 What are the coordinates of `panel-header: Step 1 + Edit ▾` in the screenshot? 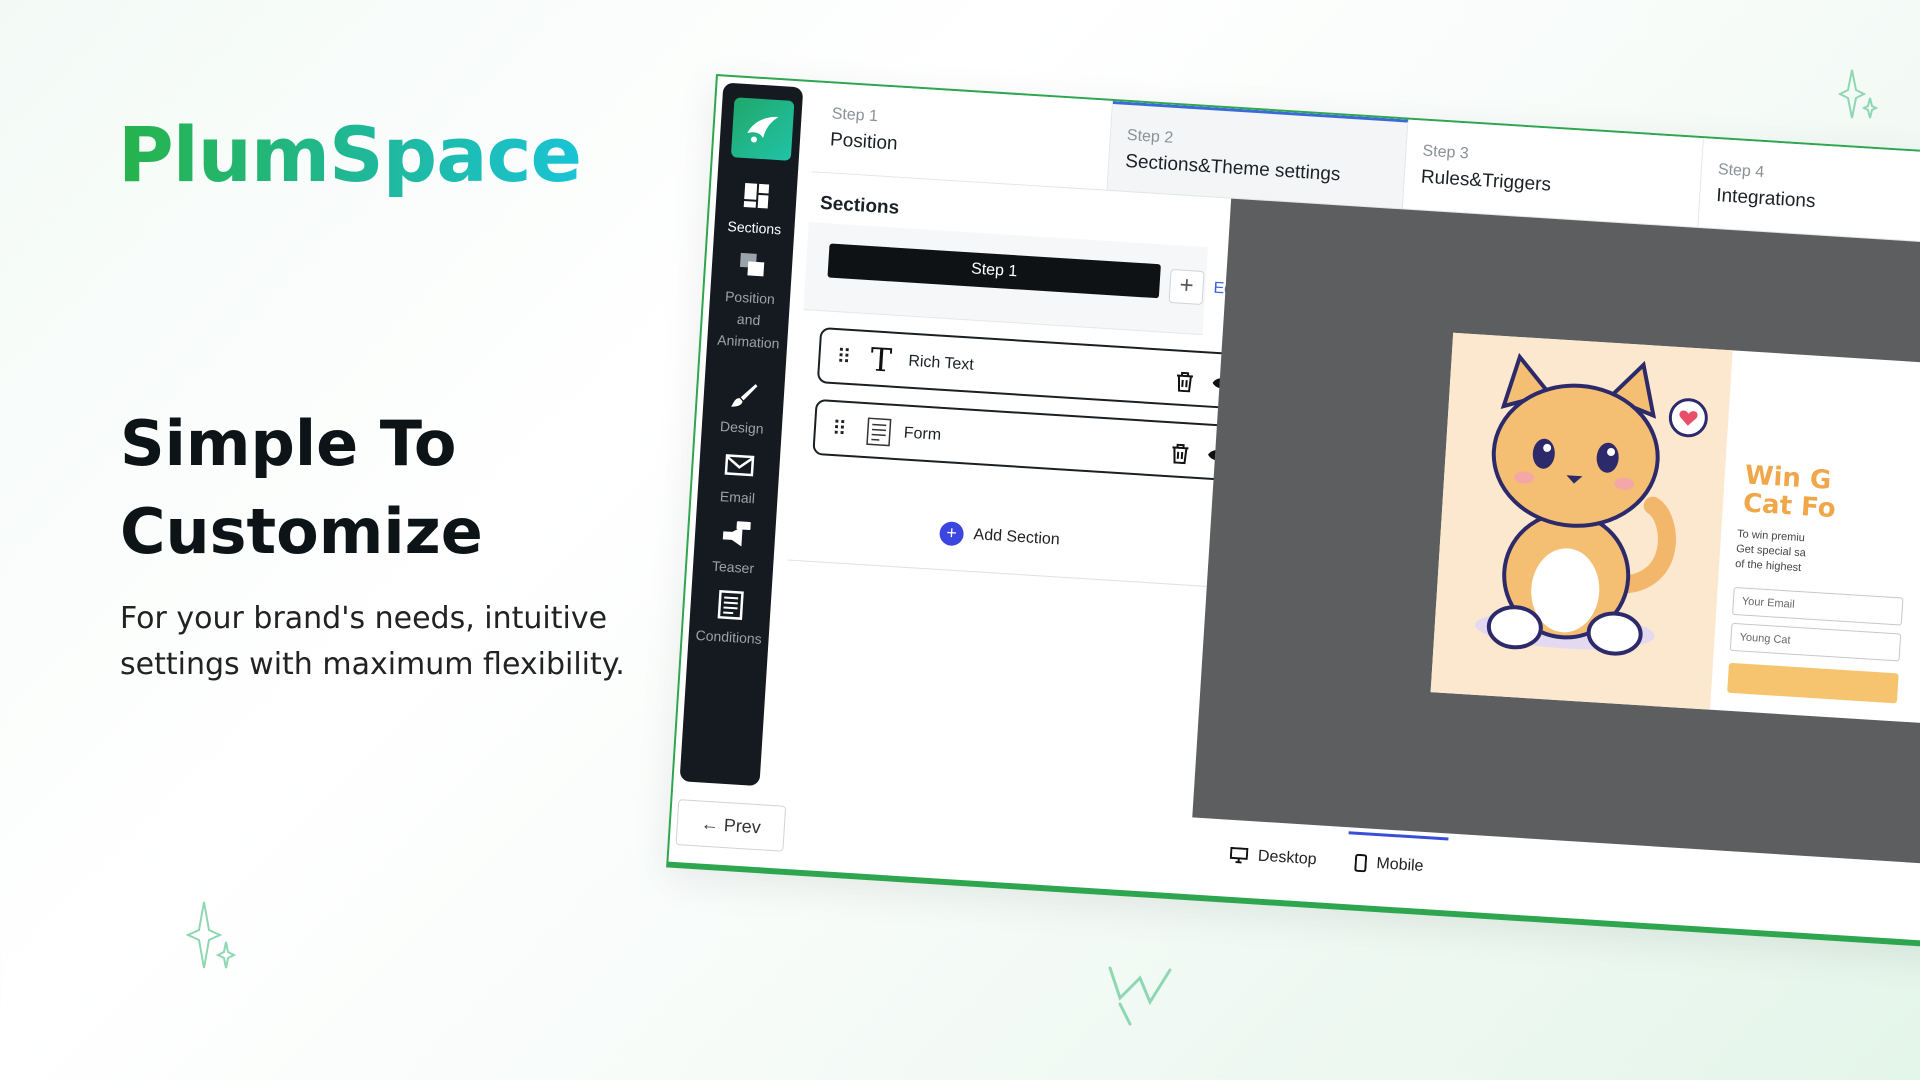 It's located at (1028, 279).